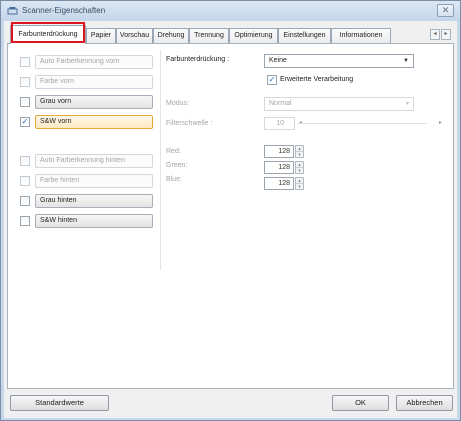 Image resolution: width=461 pixels, height=421 pixels. I want to click on tab-einstellungen: Einstellungen, so click(304, 35).